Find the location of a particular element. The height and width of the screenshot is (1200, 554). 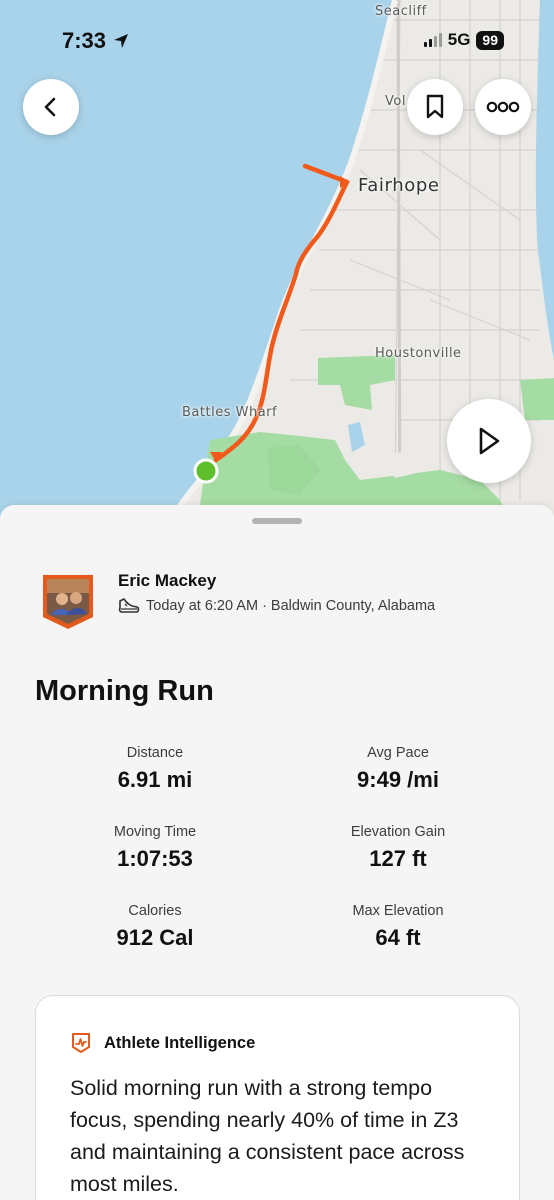

status-bar-time: 7:33 is located at coordinates (96, 41).